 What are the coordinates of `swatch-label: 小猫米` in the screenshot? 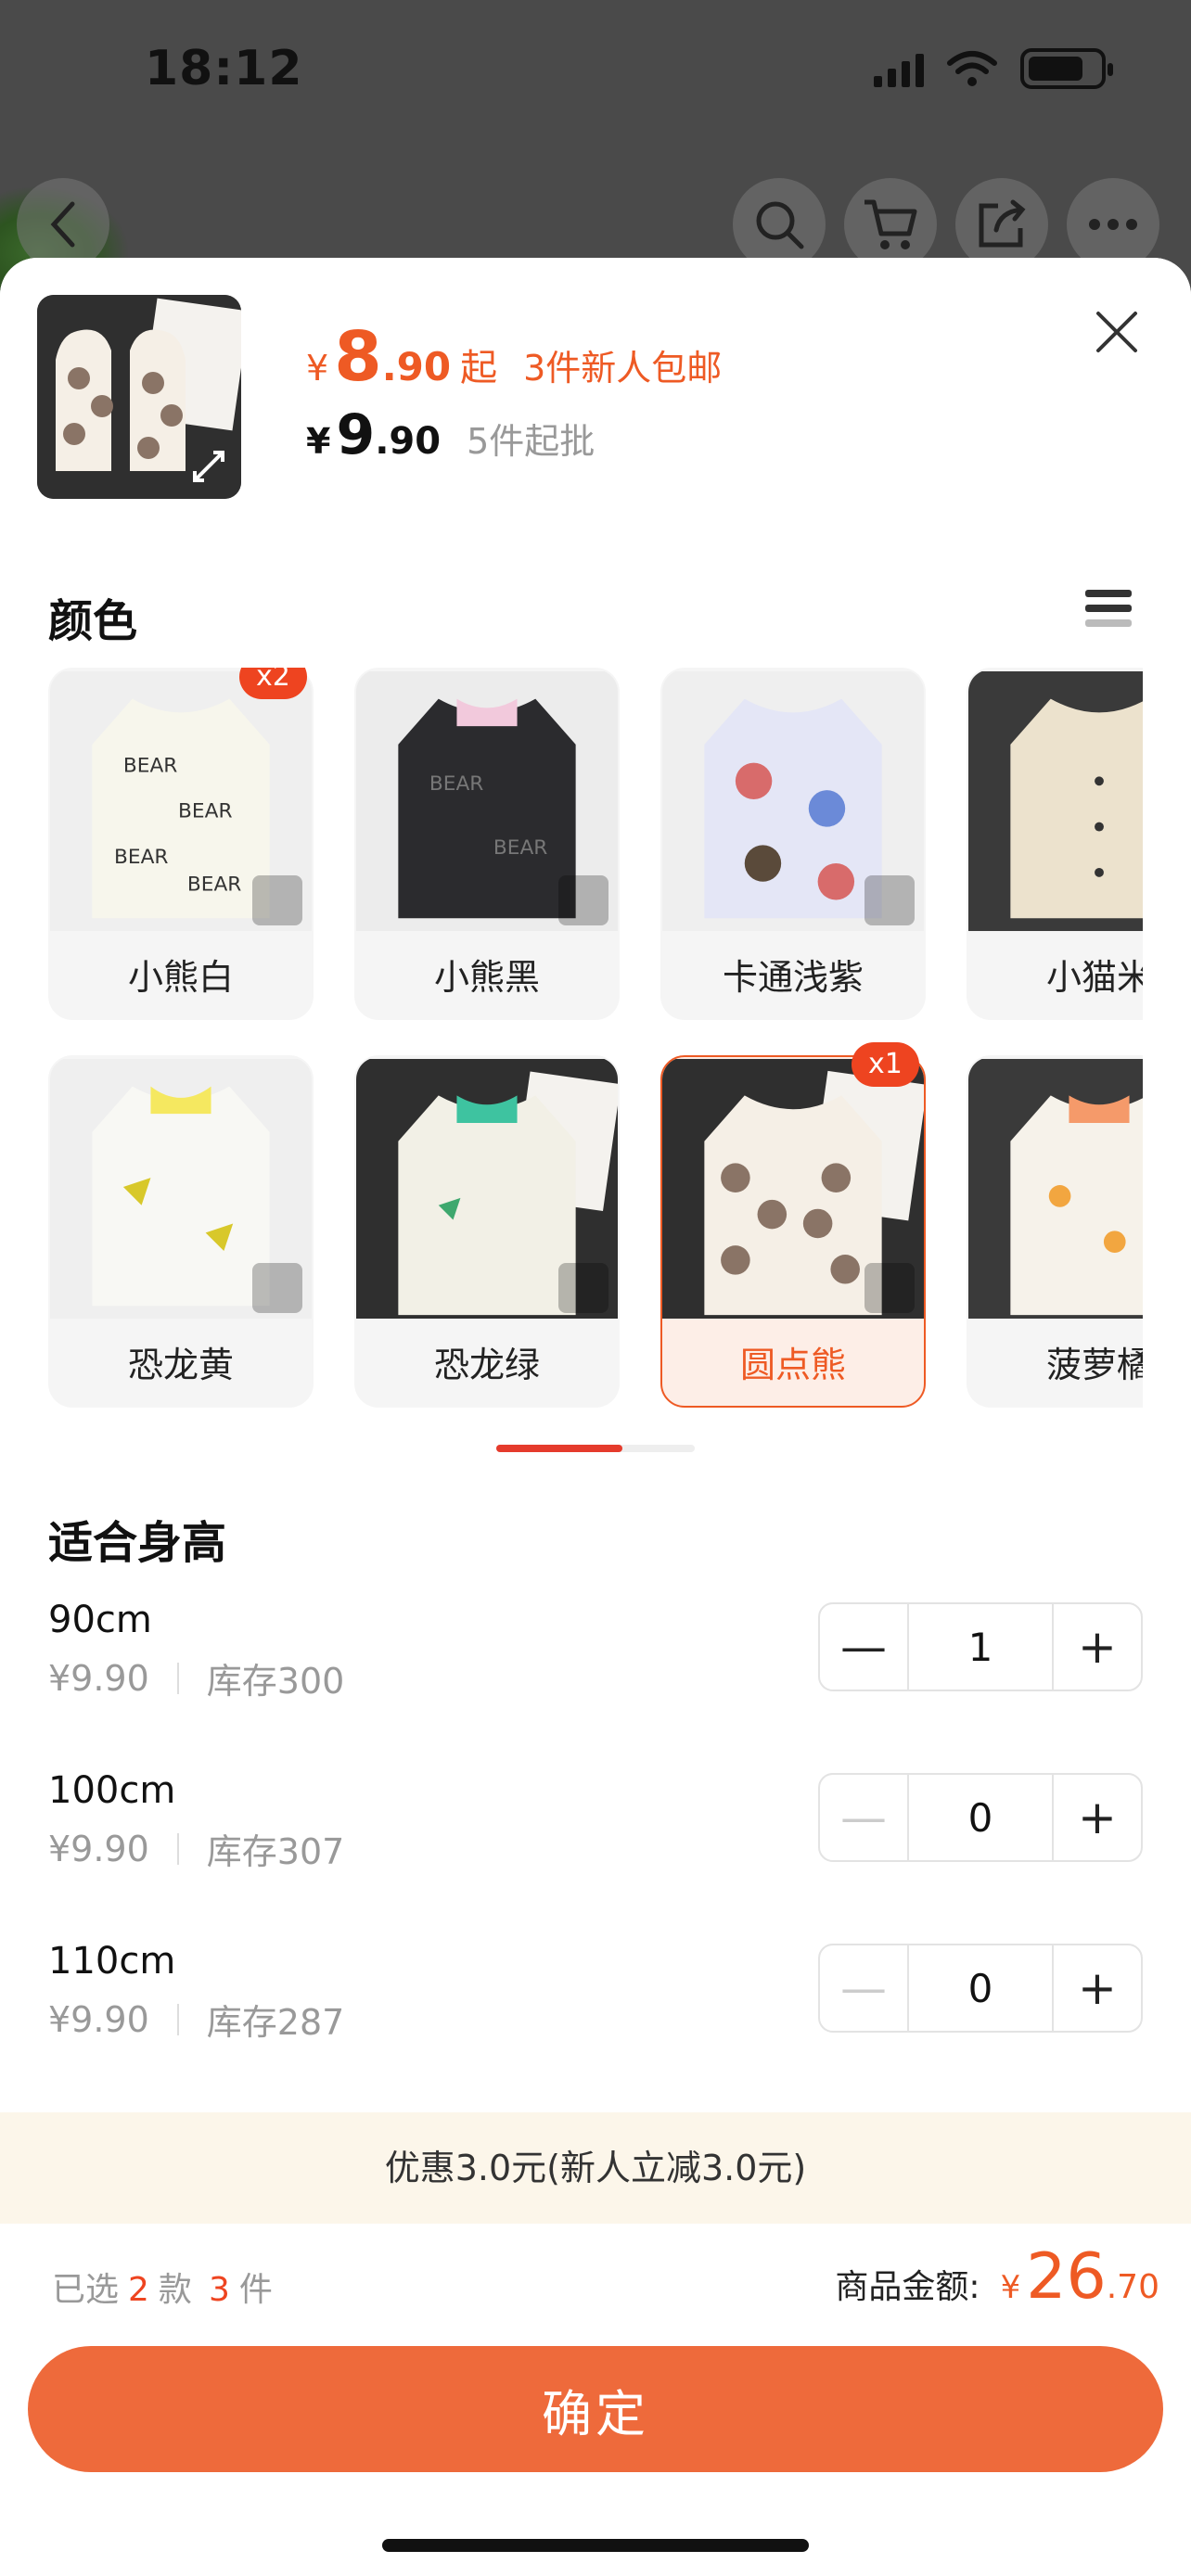 It's located at (1094, 977).